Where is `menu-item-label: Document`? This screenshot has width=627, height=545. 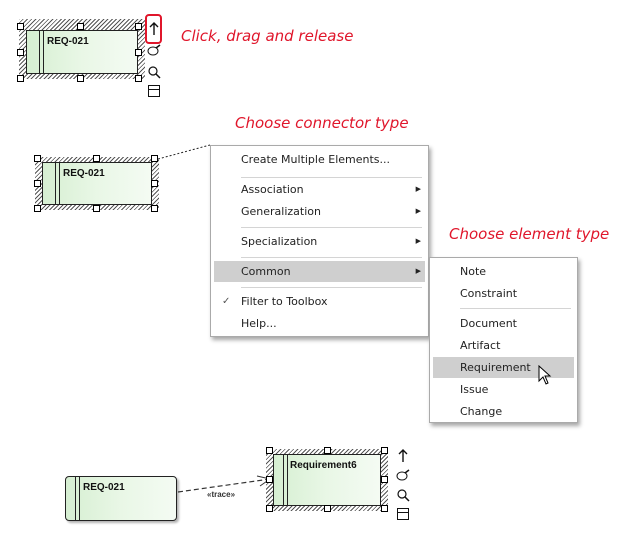
menu-item-label: Document is located at coordinates (488, 323).